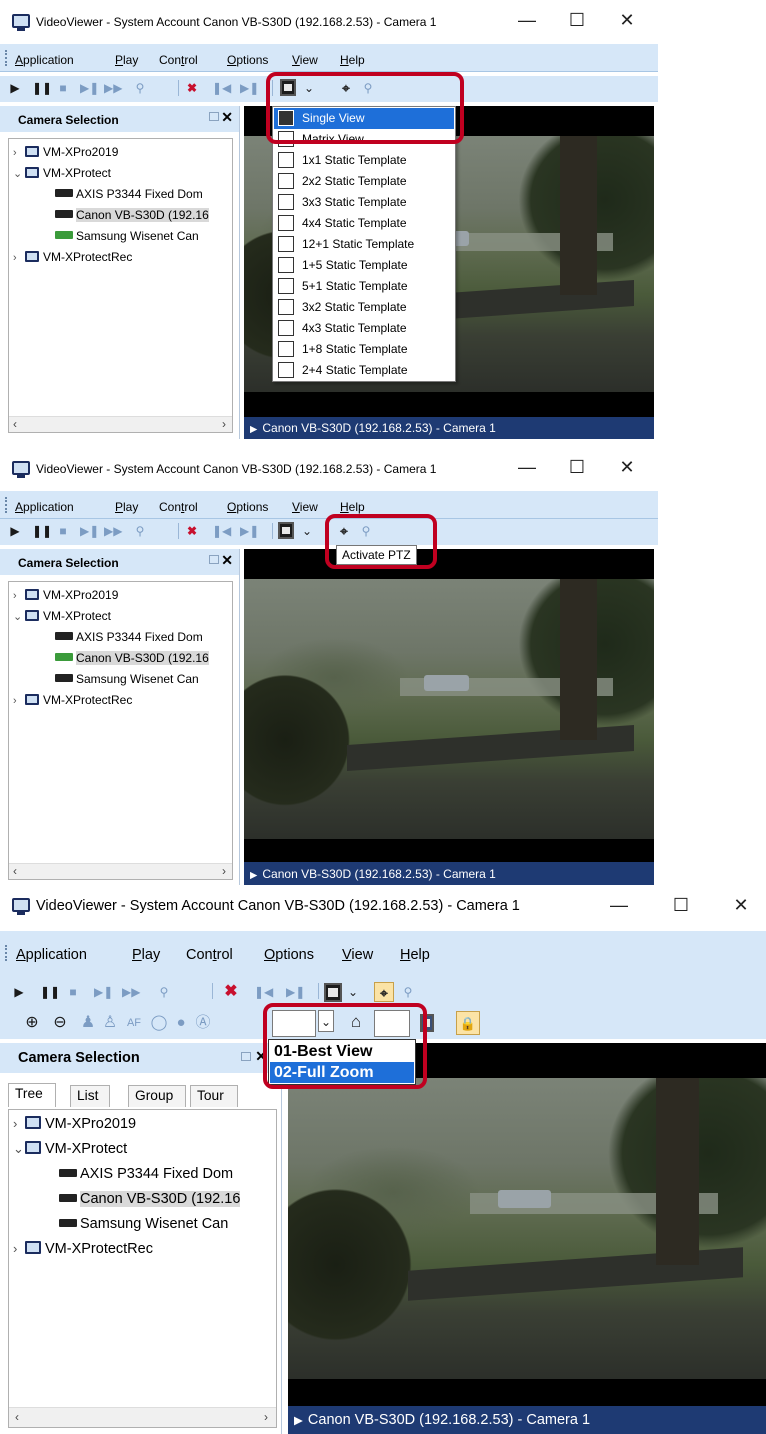  I want to click on view-menu-item: 1+5 Static Template, so click(364, 265).